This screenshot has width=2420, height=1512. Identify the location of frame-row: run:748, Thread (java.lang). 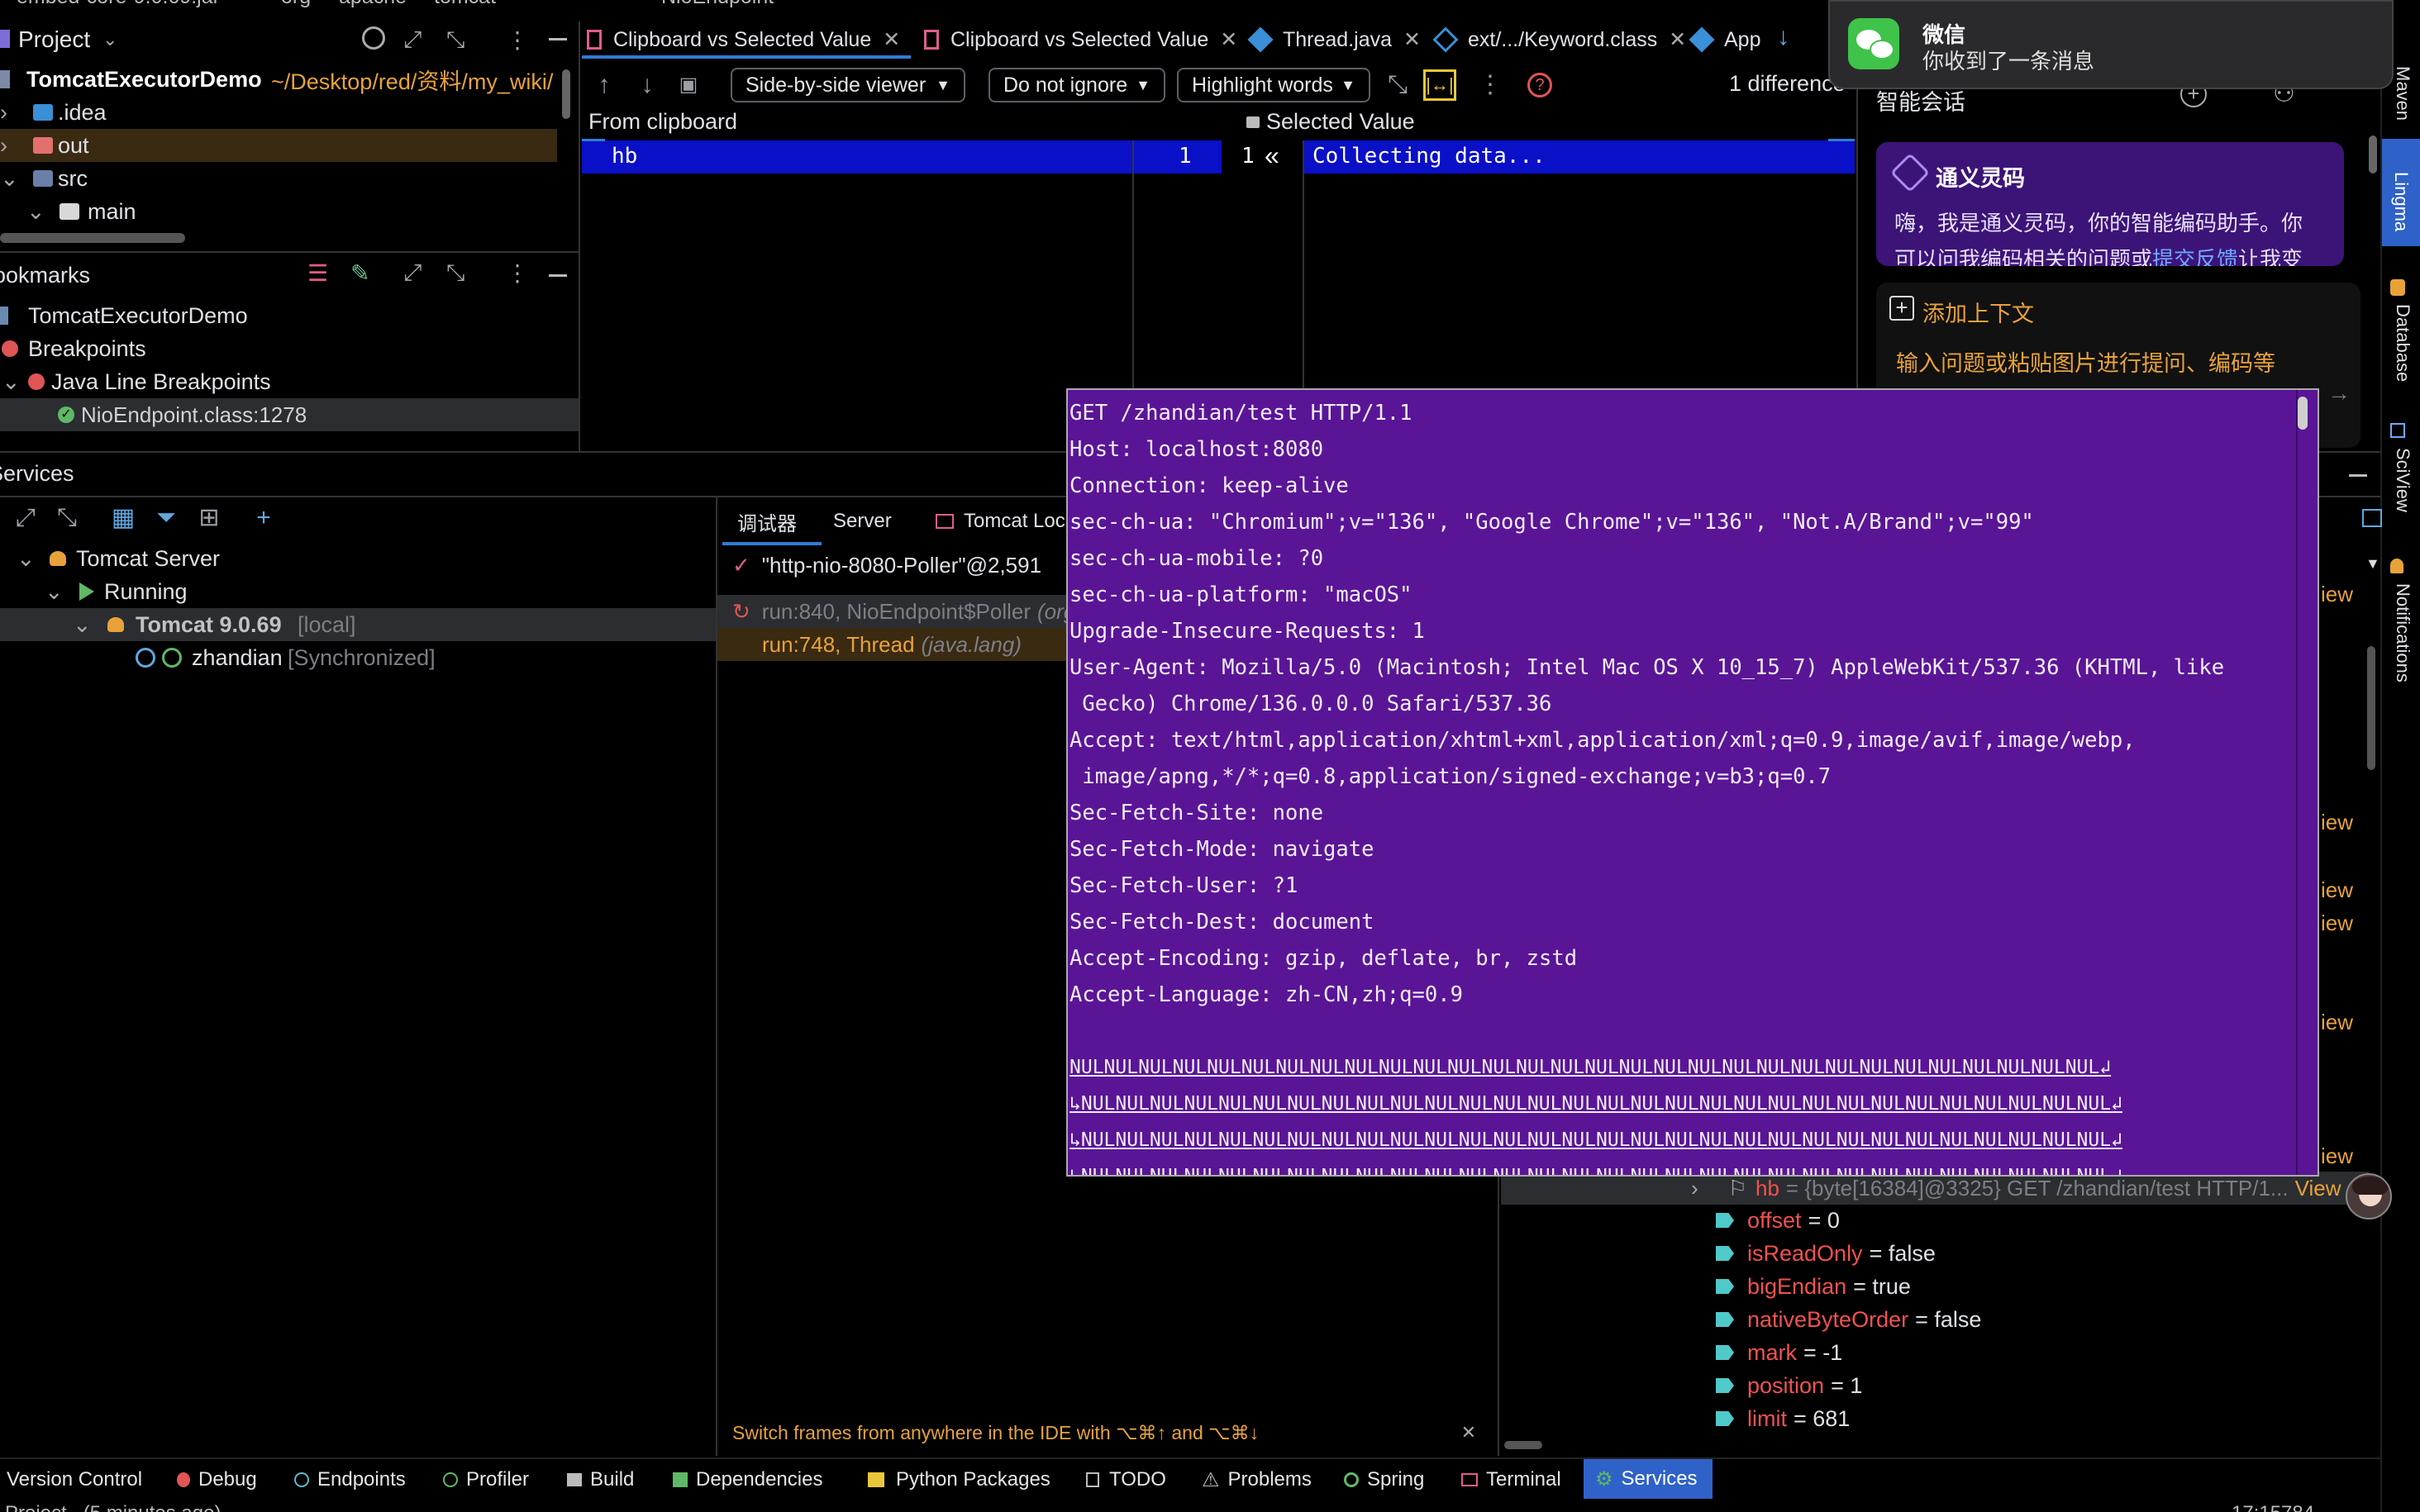
(893, 644).